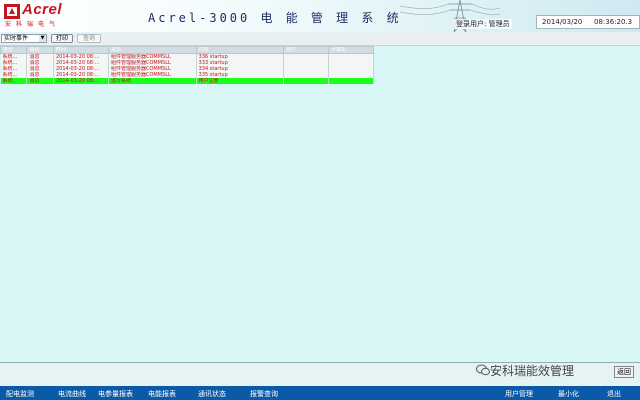  I want to click on wechat-icon, so click(483, 370).